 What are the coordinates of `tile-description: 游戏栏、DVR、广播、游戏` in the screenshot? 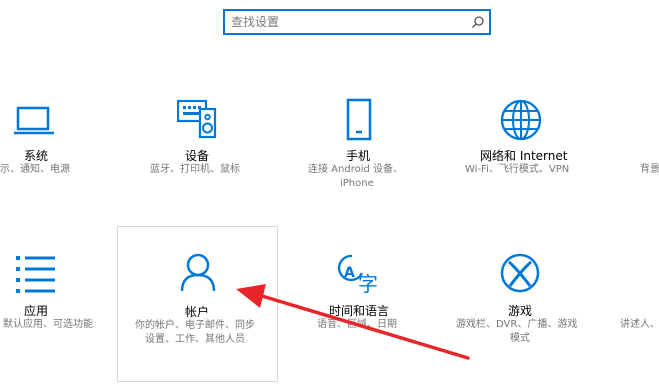 It's located at (517, 324).